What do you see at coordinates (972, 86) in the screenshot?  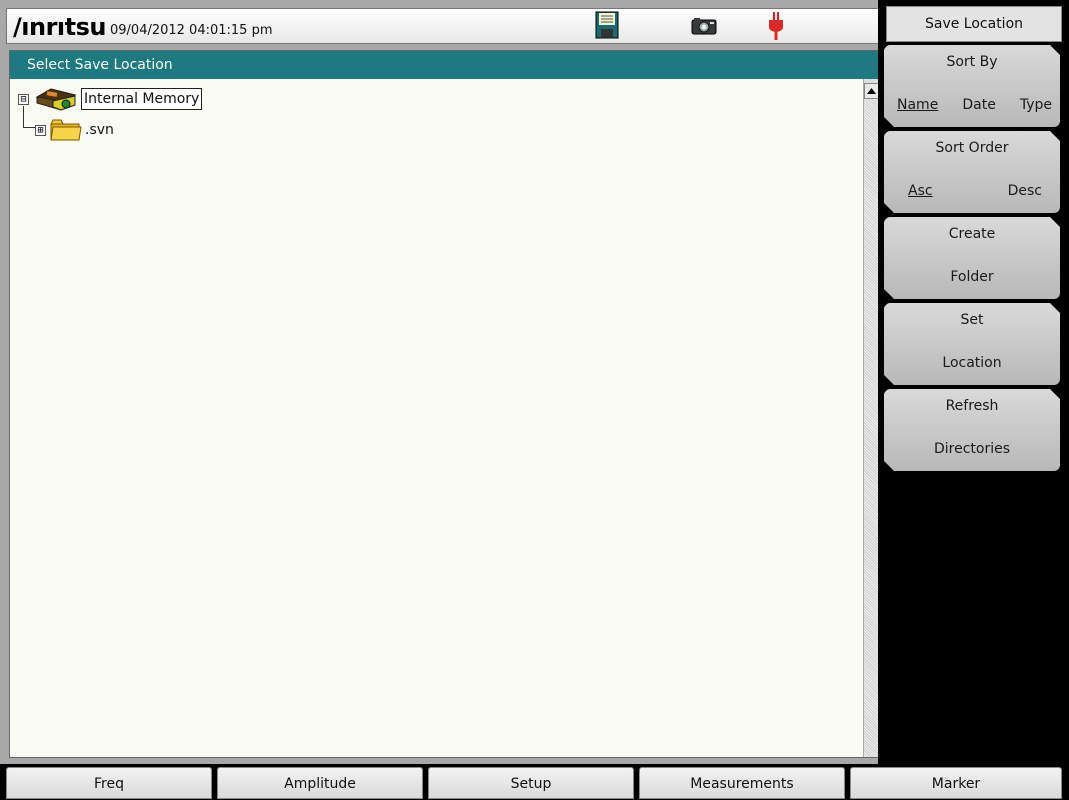 I see `sort-by-button: Sort By Name Date Type` at bounding box center [972, 86].